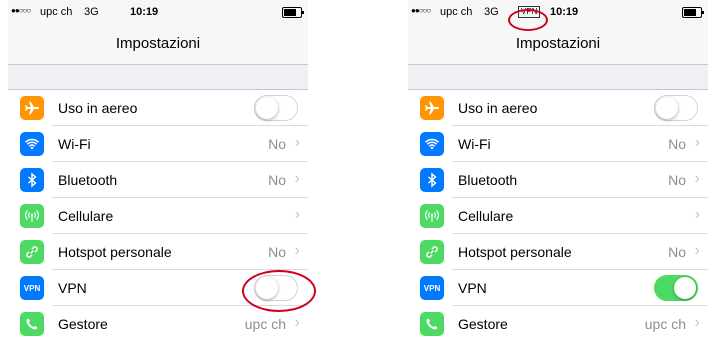 This screenshot has height=338, width=709. I want to click on annotation-circle-vpn-toggle, so click(279, 291).